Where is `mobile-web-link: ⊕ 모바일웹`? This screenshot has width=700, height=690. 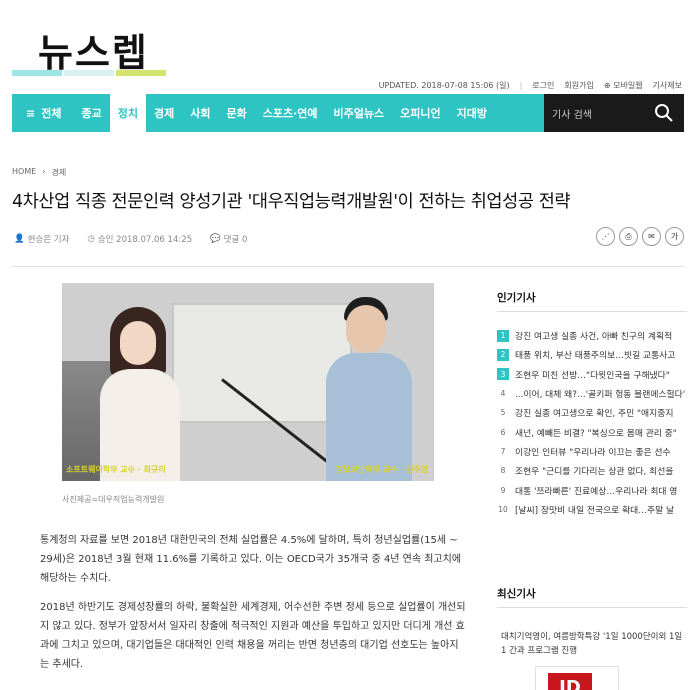 mobile-web-link: ⊕ 모바일웹 is located at coordinates (623, 85).